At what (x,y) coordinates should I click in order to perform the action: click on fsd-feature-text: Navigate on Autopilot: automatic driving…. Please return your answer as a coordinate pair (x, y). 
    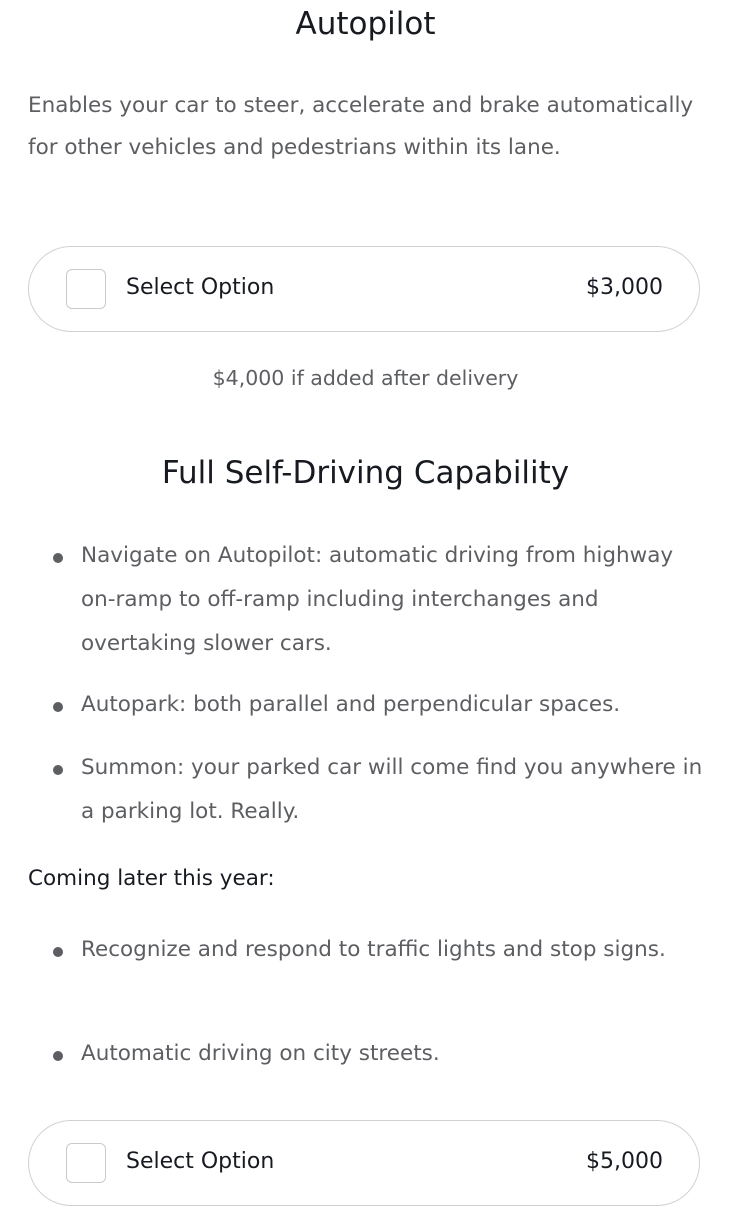
    Looking at the image, I should click on (377, 599).